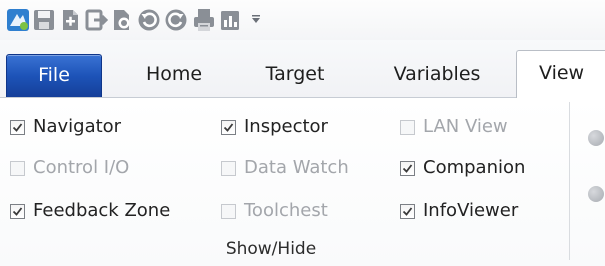 The image size is (605, 266). What do you see at coordinates (18, 20) in the screenshot?
I see `app-logo-icon` at bounding box center [18, 20].